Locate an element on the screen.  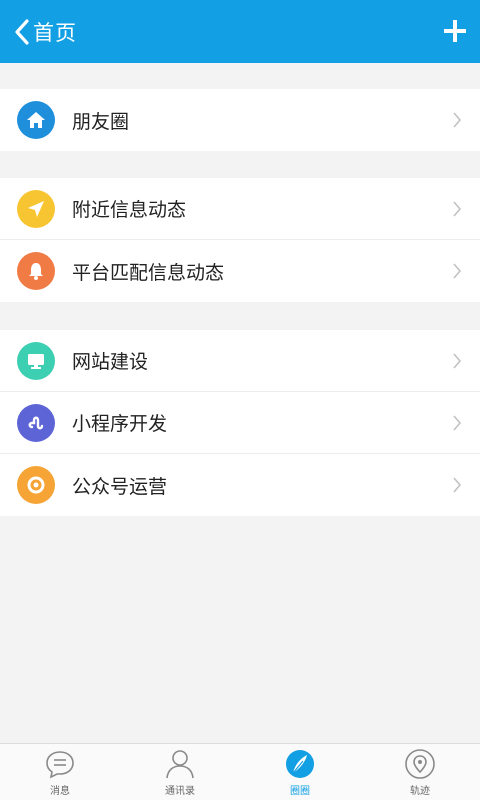
menu-item-label: 附近信息动态 is located at coordinates (129, 210).